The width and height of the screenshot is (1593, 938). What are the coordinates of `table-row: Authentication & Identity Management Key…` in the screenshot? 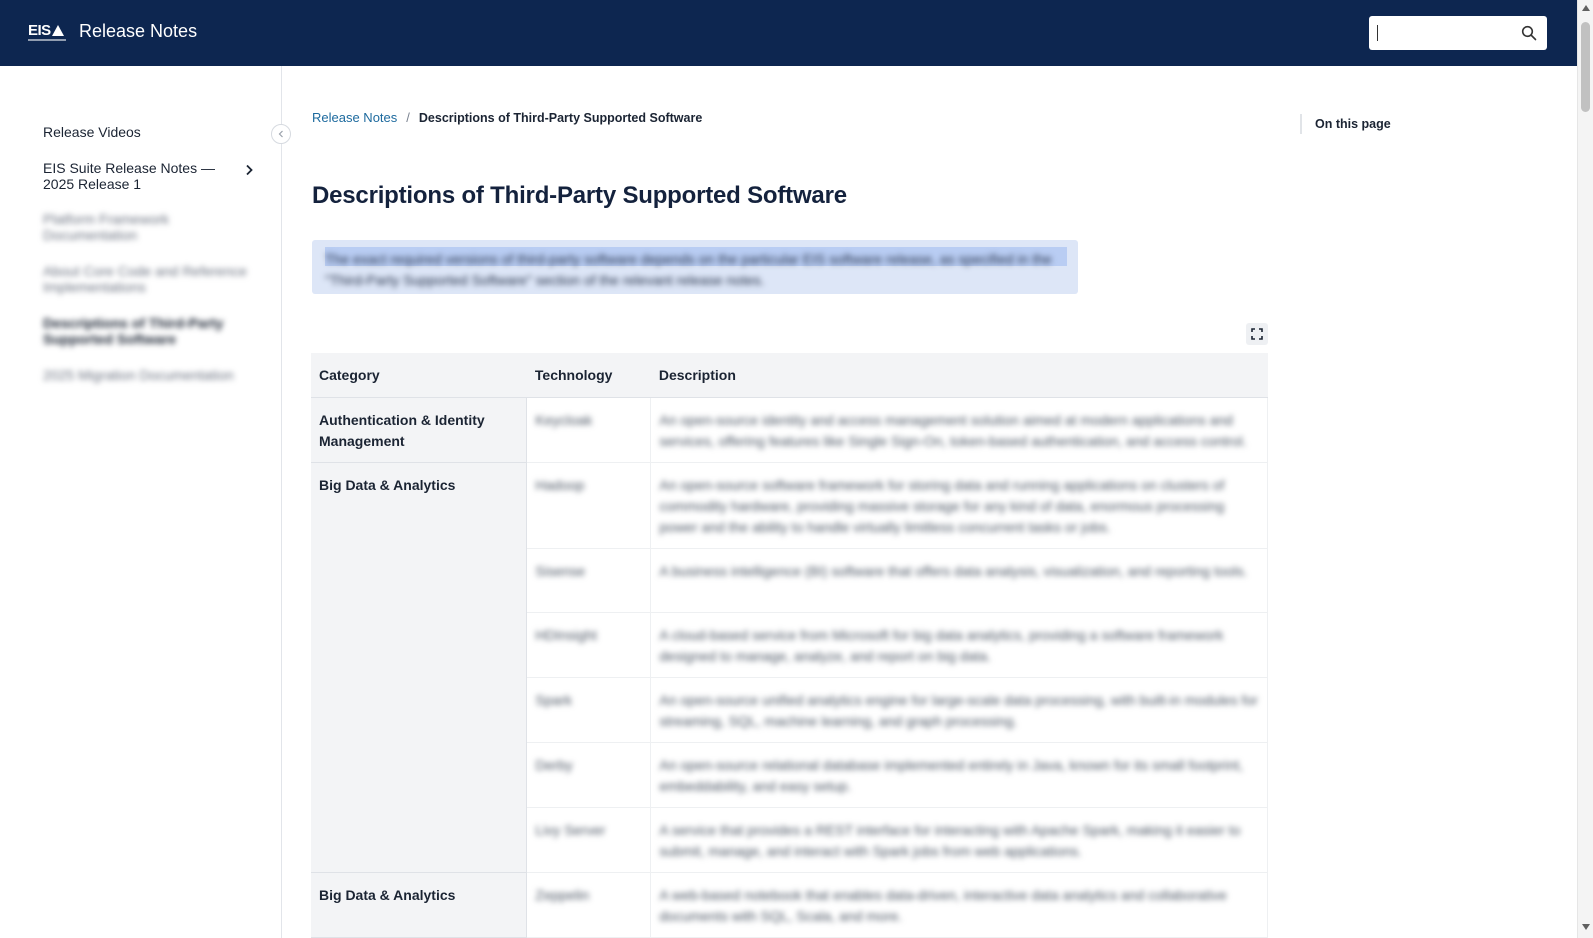 It's located at (789, 430).